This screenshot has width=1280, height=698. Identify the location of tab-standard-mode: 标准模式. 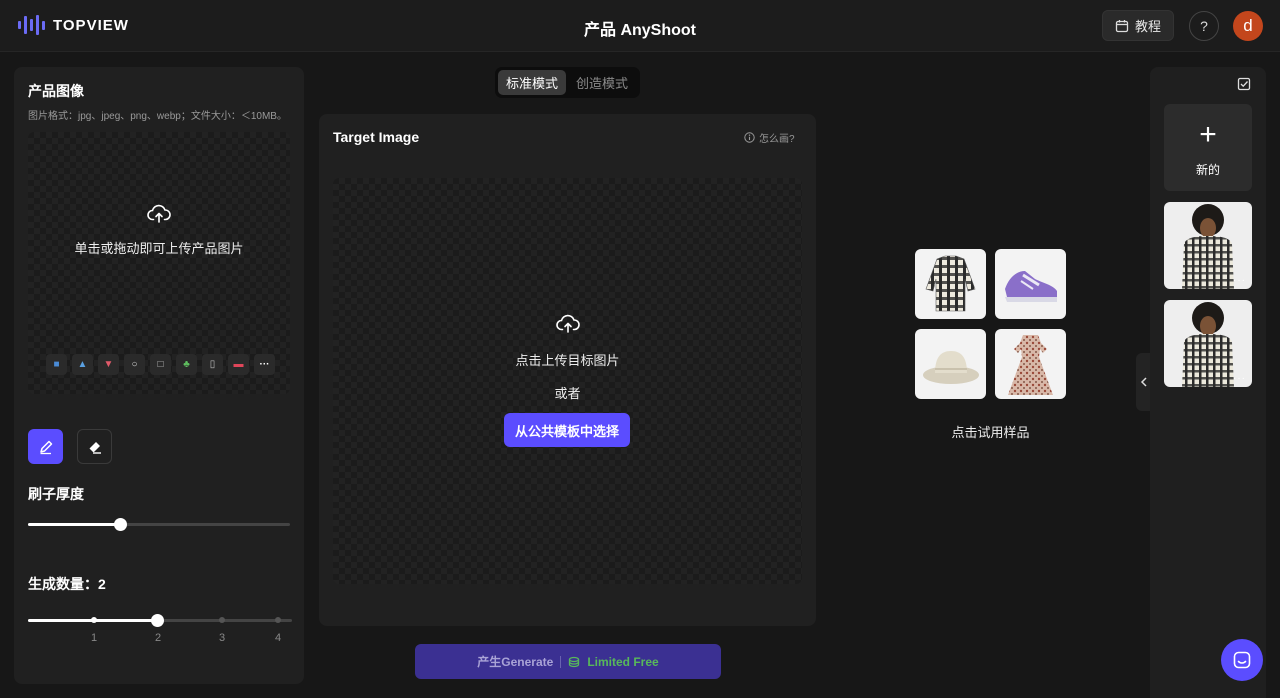
(532, 82).